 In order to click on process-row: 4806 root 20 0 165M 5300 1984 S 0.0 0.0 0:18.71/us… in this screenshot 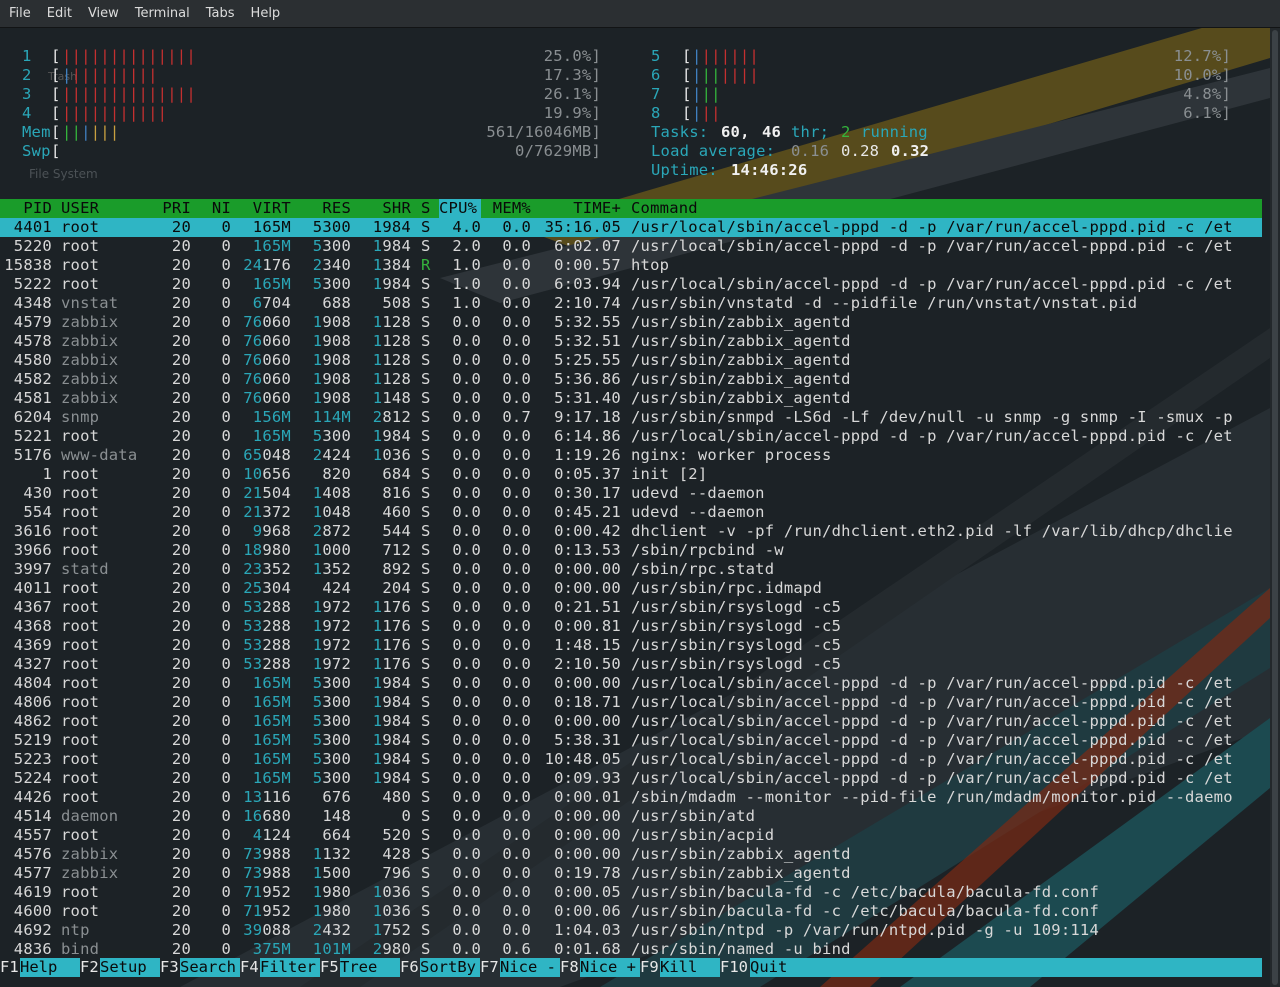, I will do `click(631, 702)`.